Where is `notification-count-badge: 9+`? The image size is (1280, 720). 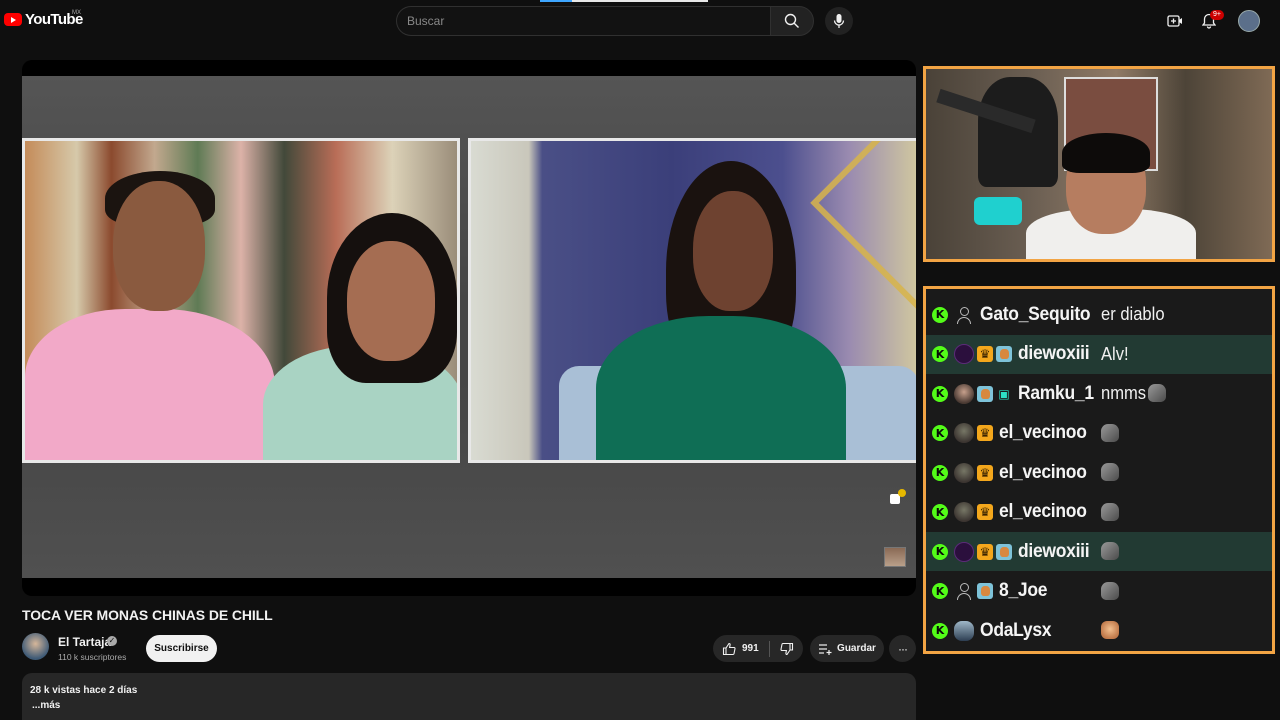
notification-count-badge: 9+ is located at coordinates (1217, 15).